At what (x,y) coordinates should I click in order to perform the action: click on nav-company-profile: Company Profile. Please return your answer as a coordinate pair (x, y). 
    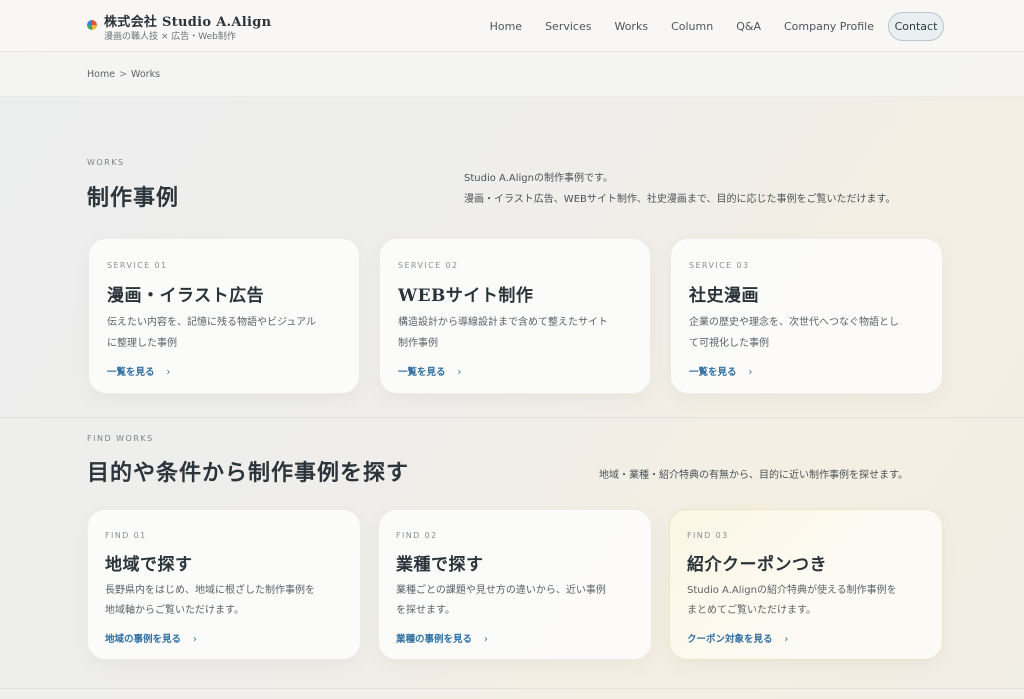
    Looking at the image, I should click on (829, 26).